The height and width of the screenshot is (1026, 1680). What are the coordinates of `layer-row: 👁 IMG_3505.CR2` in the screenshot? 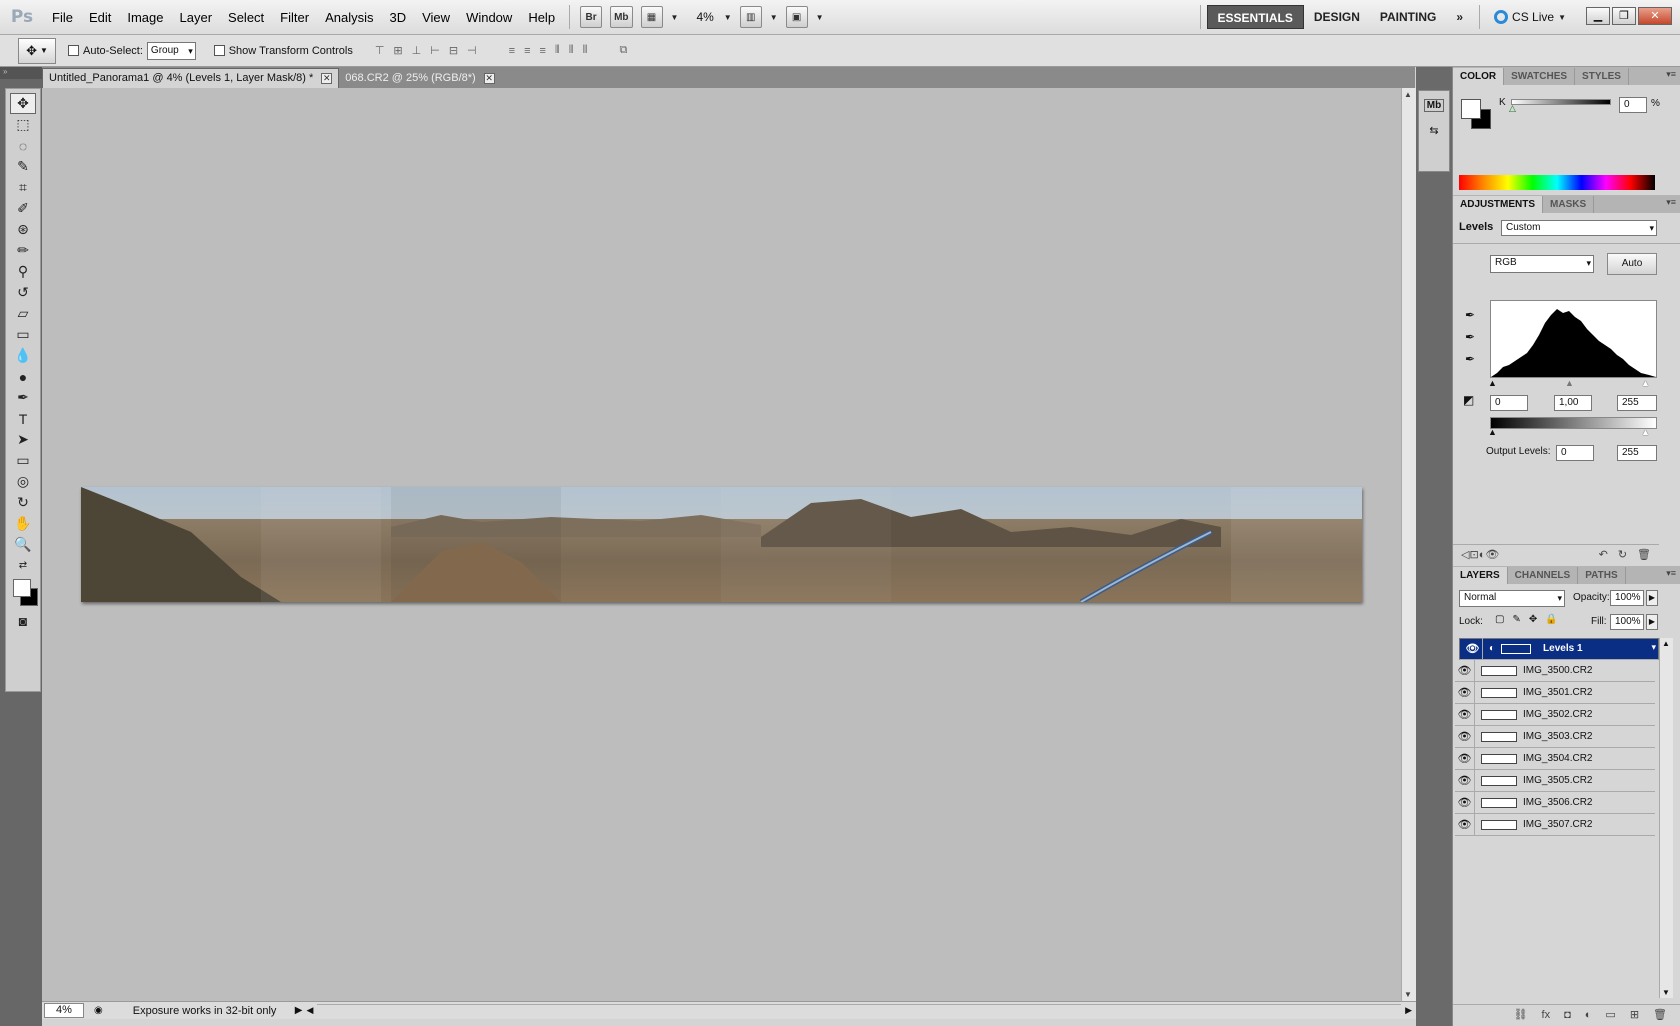 It's located at (1555, 780).